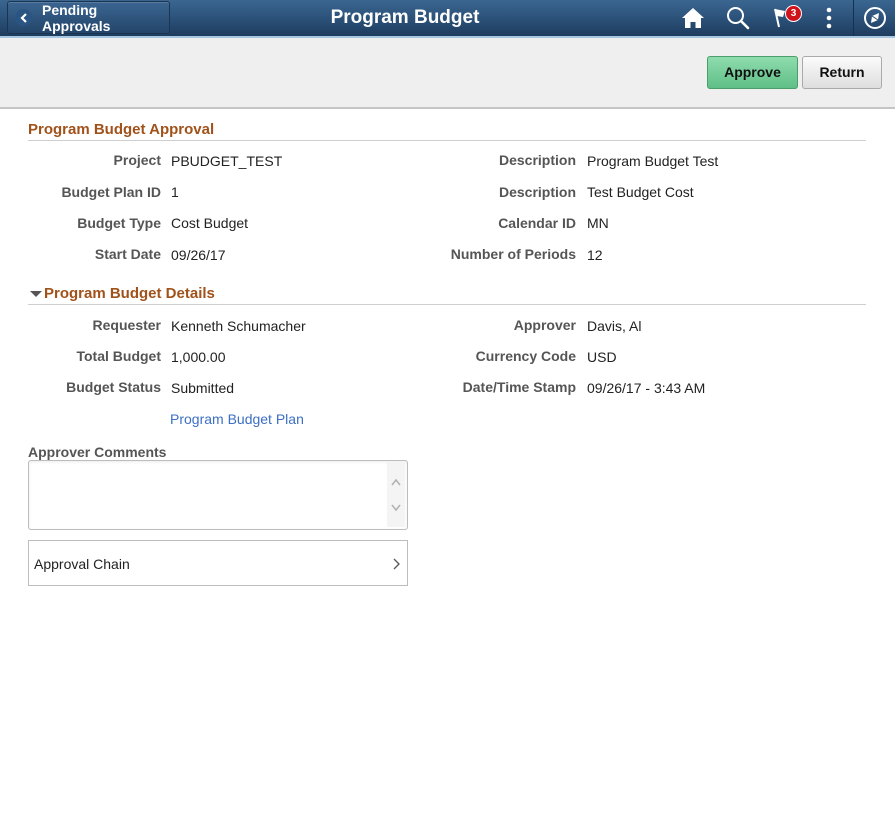 The image size is (895, 819). Describe the element at coordinates (513, 254) in the screenshot. I see `field-label-number-of-periods: Number of Periods` at that location.